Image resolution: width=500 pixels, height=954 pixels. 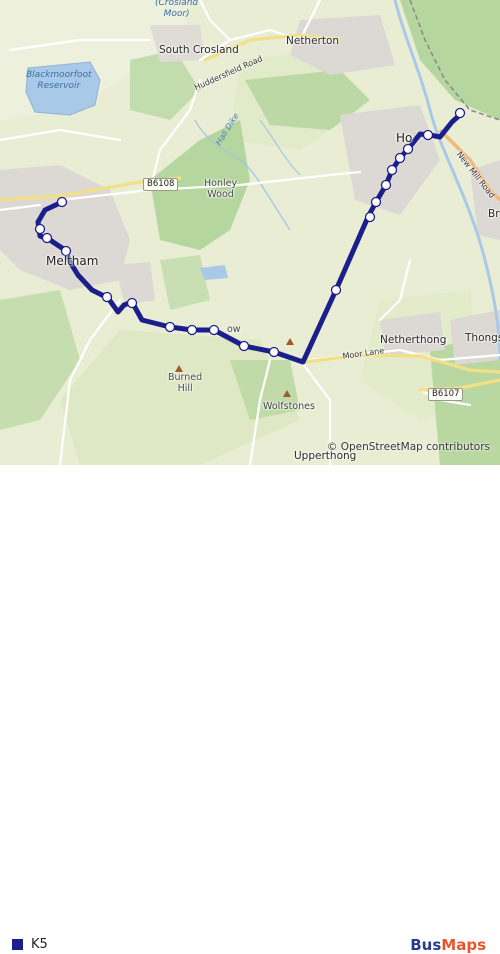 I want to click on busmaps-logo: BusMaps, so click(x=448, y=945).